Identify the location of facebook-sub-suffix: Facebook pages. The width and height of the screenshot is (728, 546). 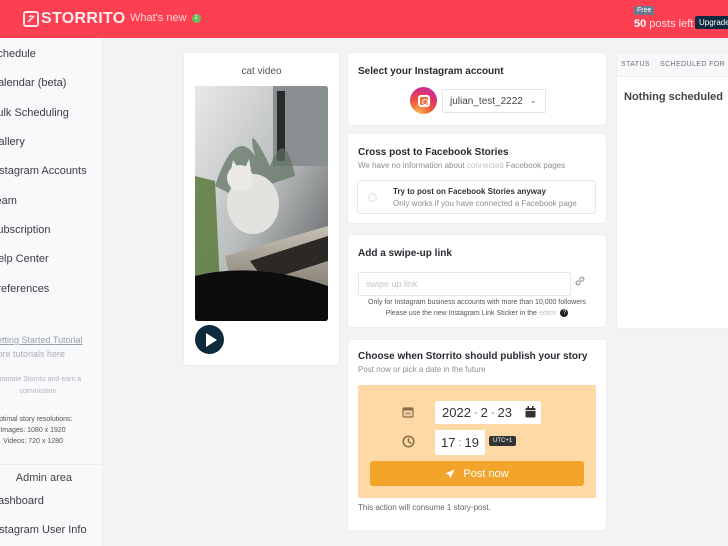
(534, 165).